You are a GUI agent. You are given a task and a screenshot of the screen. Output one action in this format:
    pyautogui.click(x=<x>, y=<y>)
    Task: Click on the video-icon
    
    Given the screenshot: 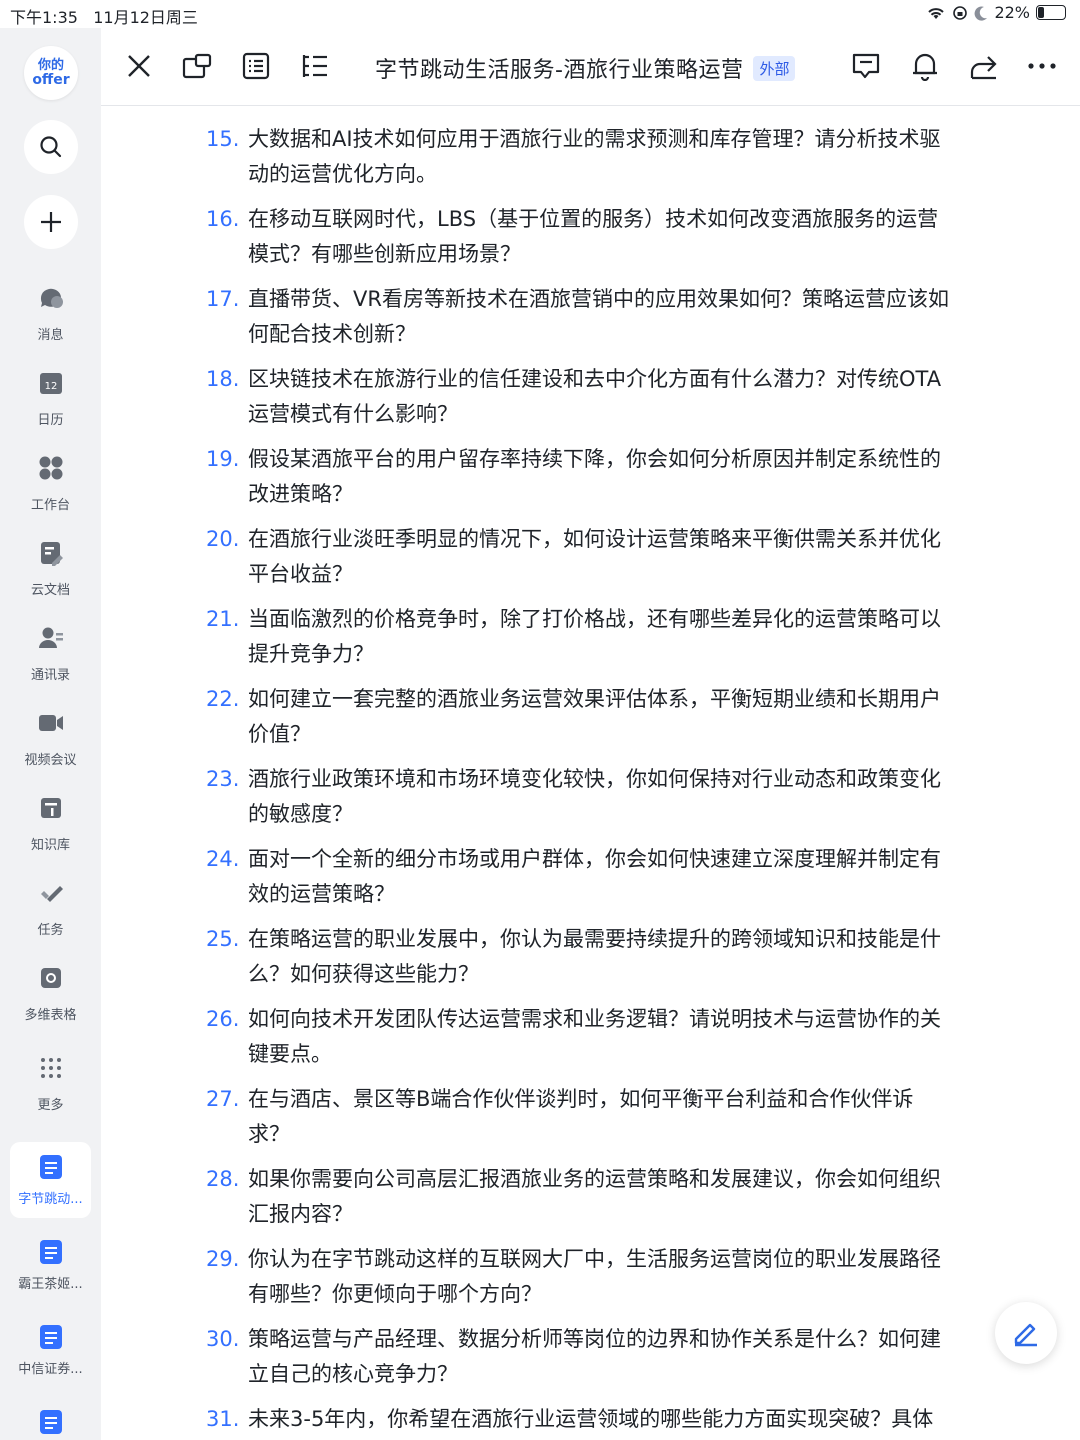 What is the action you would take?
    pyautogui.click(x=50, y=723)
    